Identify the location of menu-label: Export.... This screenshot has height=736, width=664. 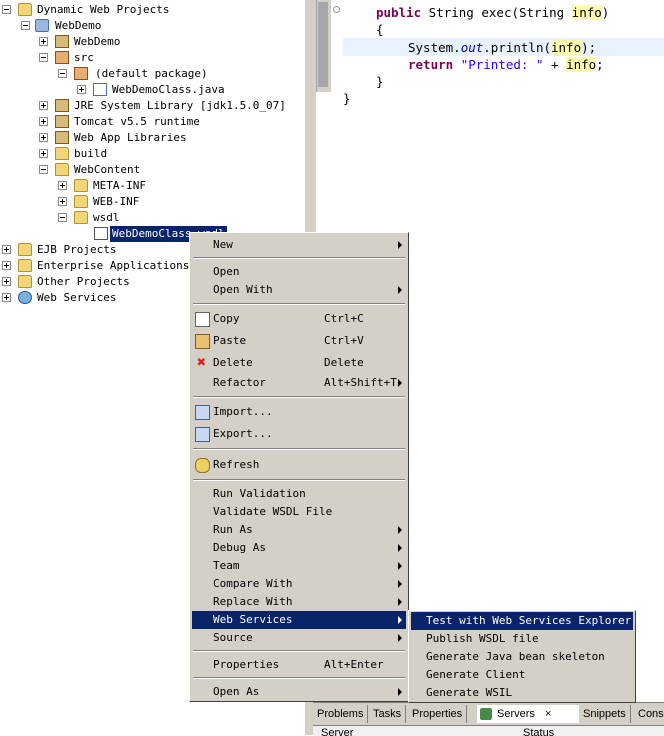
(243, 433).